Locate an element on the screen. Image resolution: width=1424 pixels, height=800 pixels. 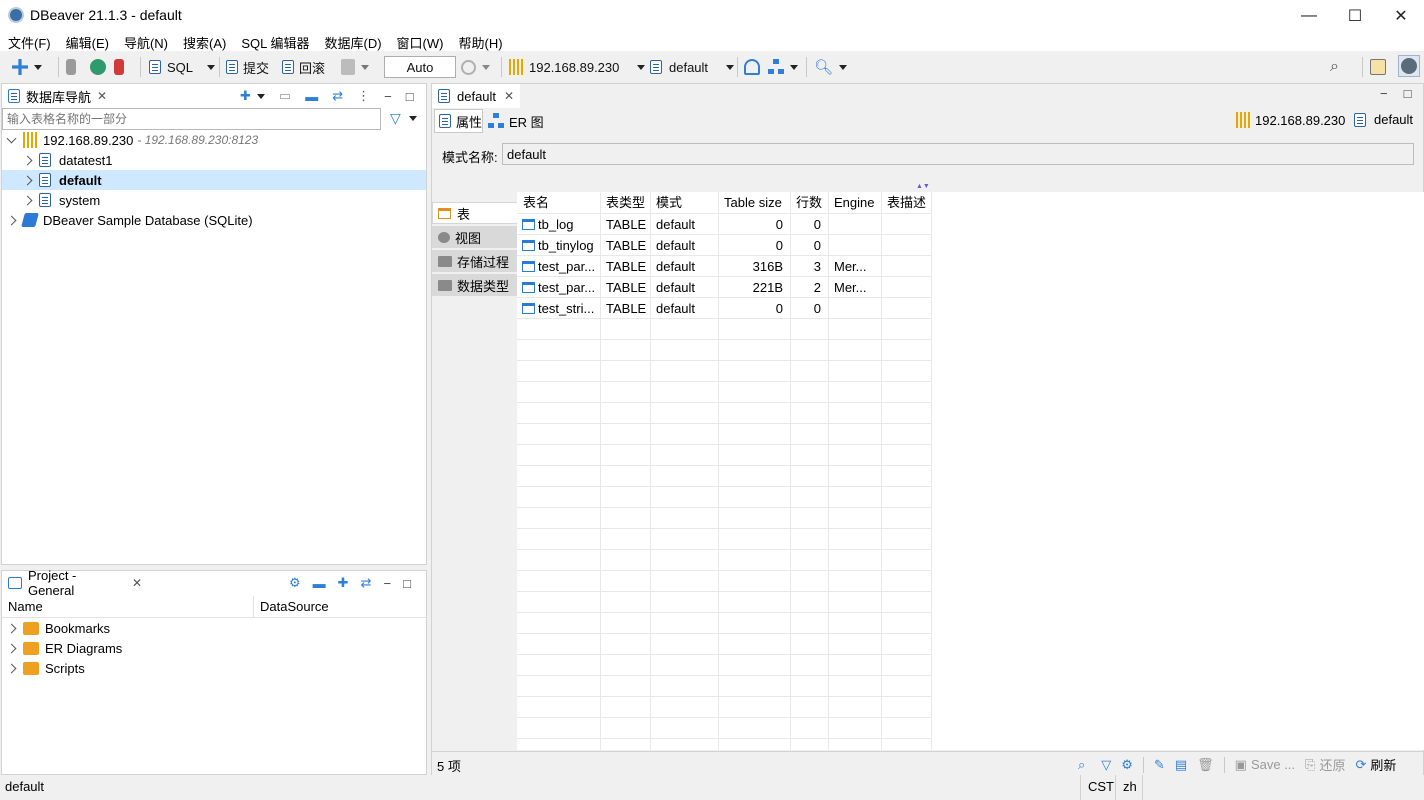
active-connection-selector: 192.168.89.230 is located at coordinates (577, 67).